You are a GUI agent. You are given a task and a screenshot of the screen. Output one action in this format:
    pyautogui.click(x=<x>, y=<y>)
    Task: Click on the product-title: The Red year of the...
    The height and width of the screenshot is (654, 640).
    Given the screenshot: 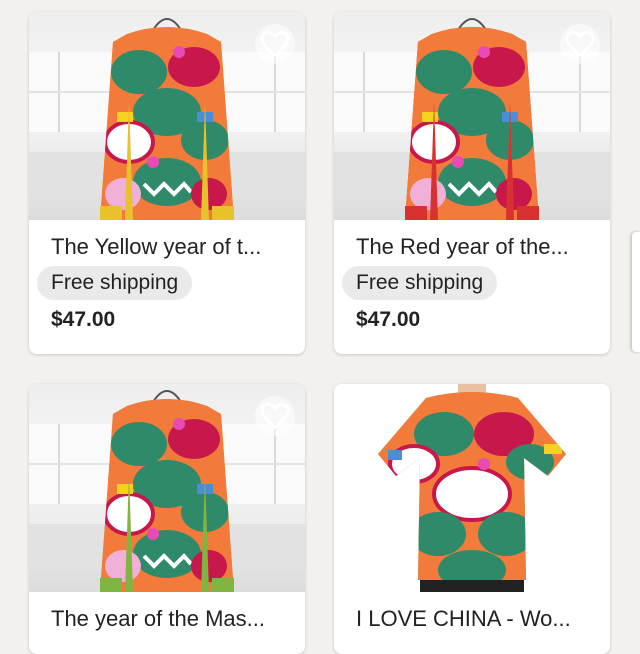 What is the action you would take?
    pyautogui.click(x=476, y=247)
    